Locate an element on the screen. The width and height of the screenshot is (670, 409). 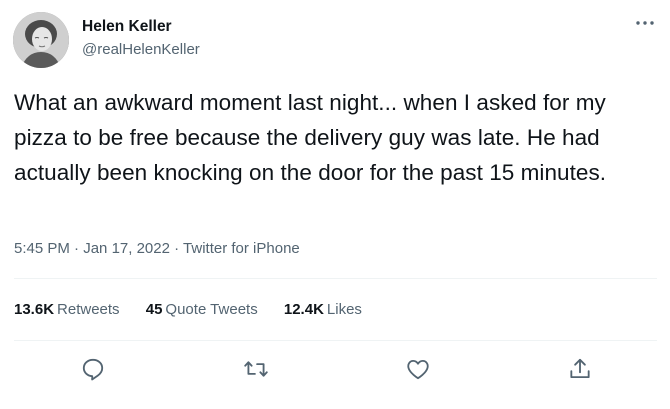
retweets-label: Retweets is located at coordinates (88, 309).